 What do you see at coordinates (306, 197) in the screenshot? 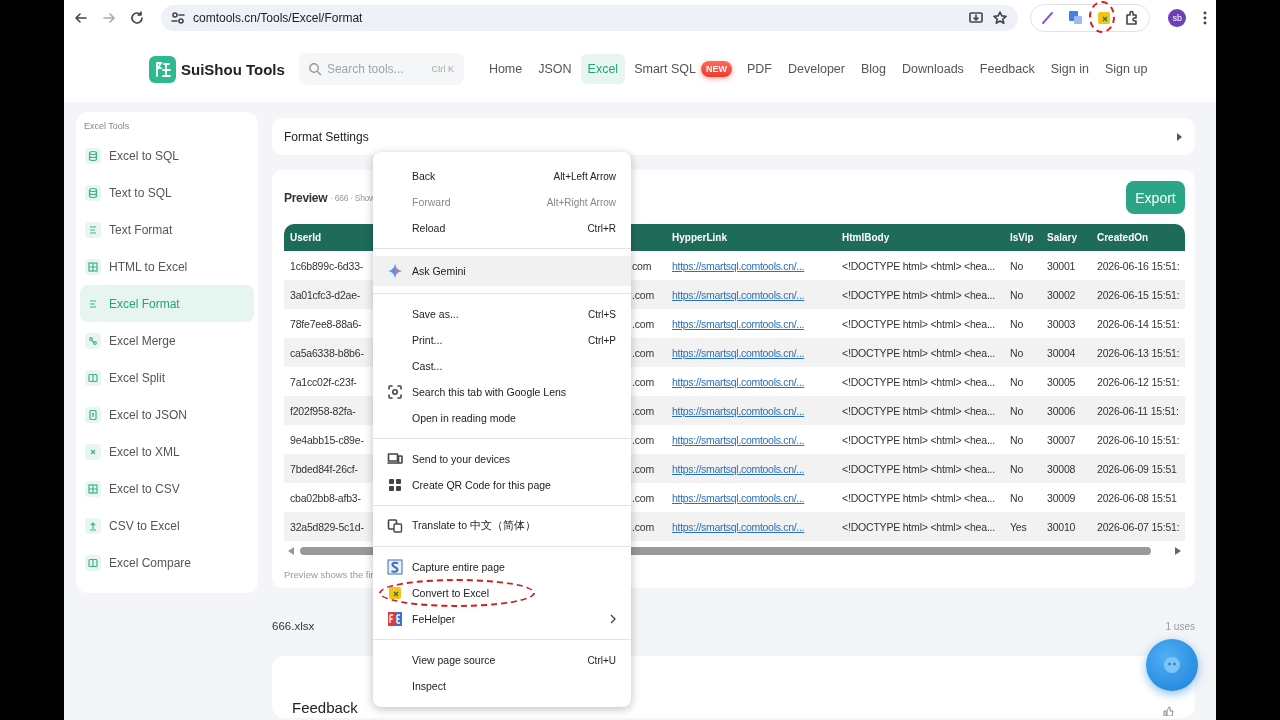
I see `preview-title: Preview` at bounding box center [306, 197].